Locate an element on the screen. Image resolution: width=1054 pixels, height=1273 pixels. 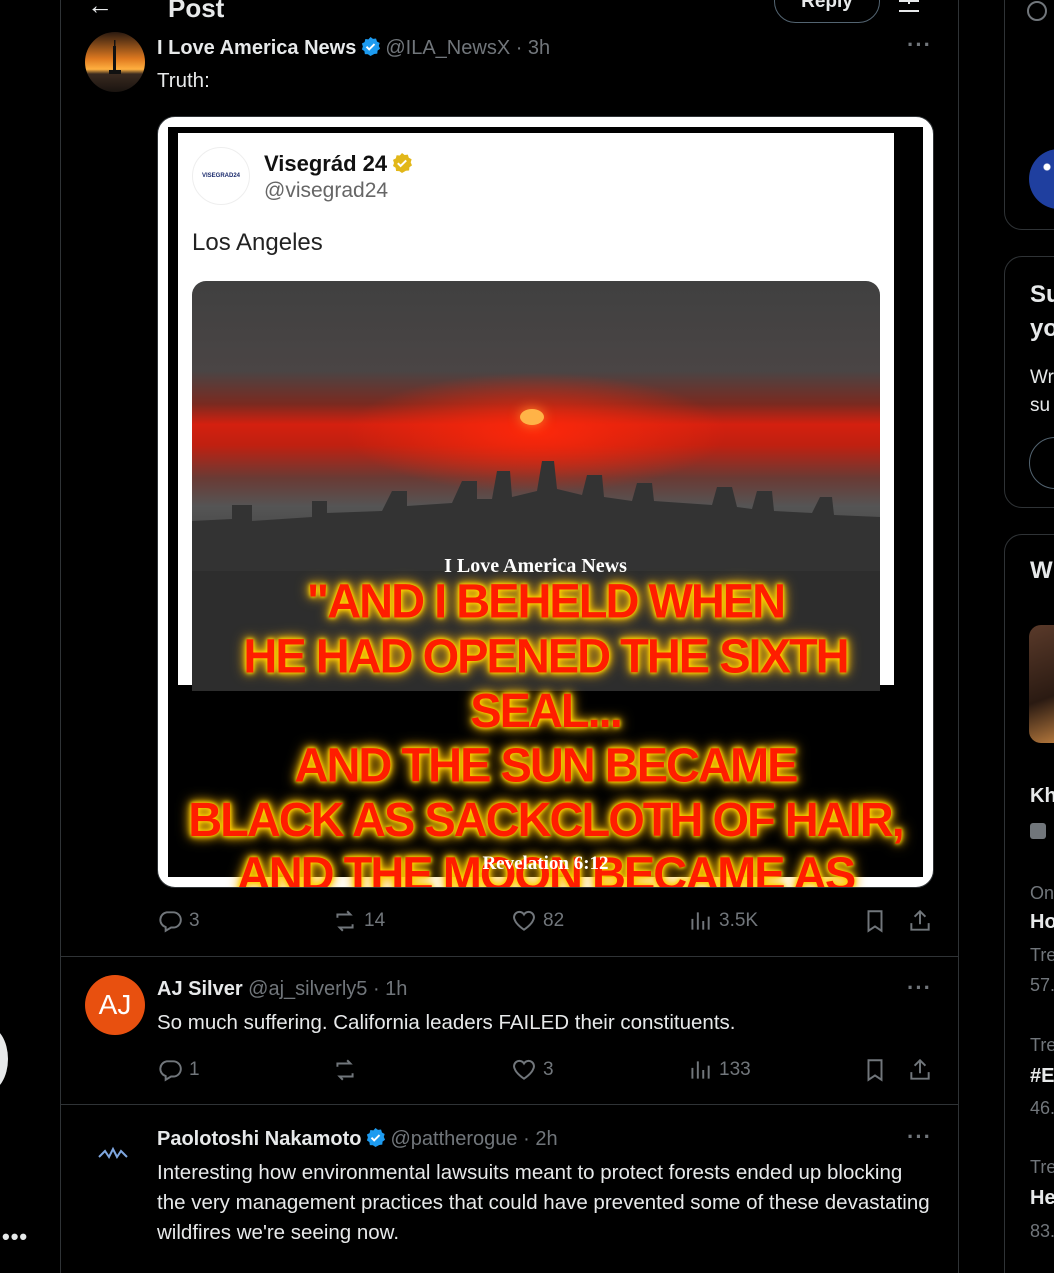
repost-icon is located at coordinates (345, 921).